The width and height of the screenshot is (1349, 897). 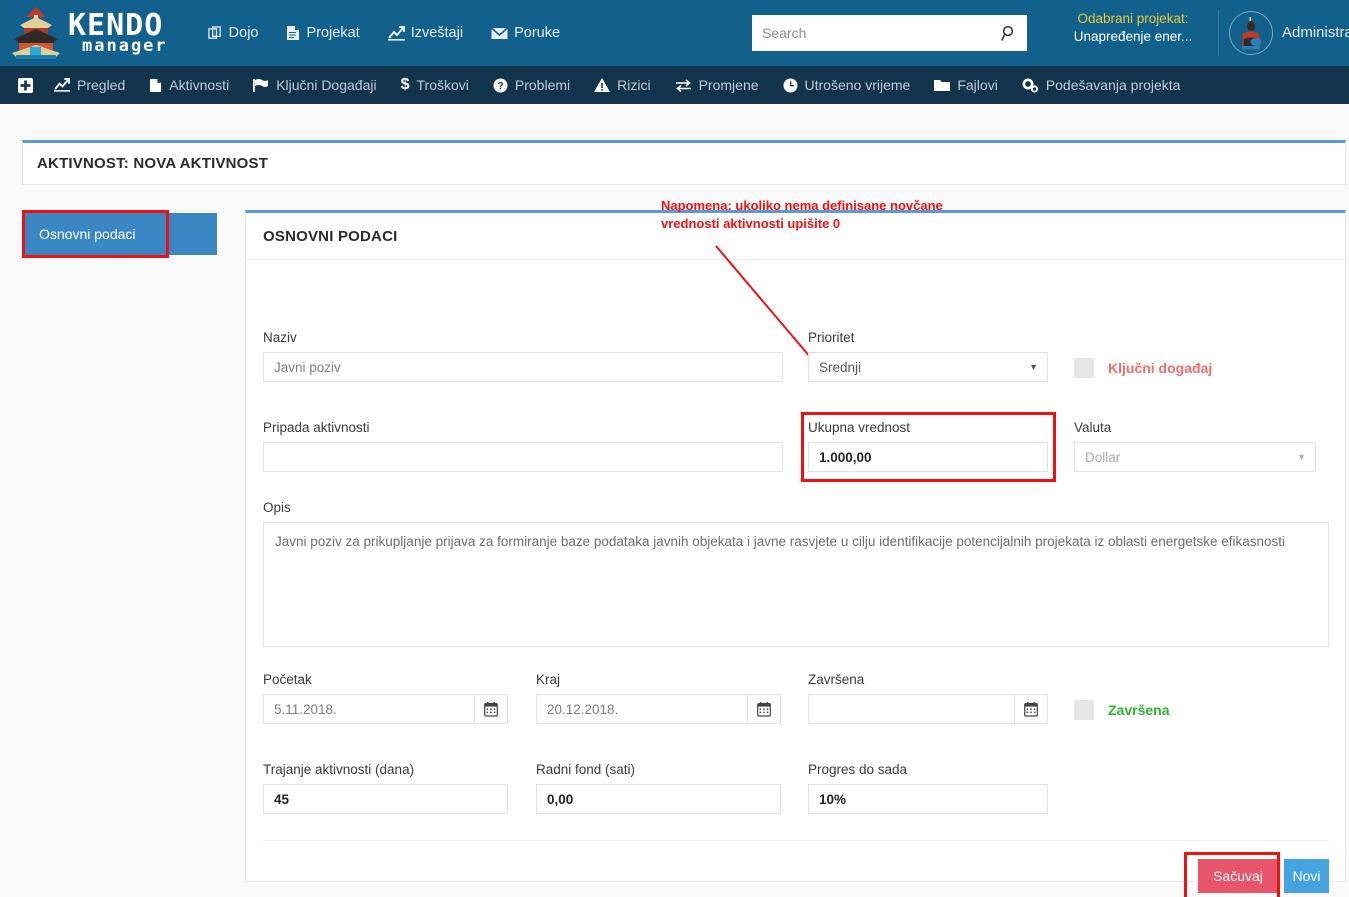 I want to click on valuta-select: Dollar ▼, so click(x=1195, y=457).